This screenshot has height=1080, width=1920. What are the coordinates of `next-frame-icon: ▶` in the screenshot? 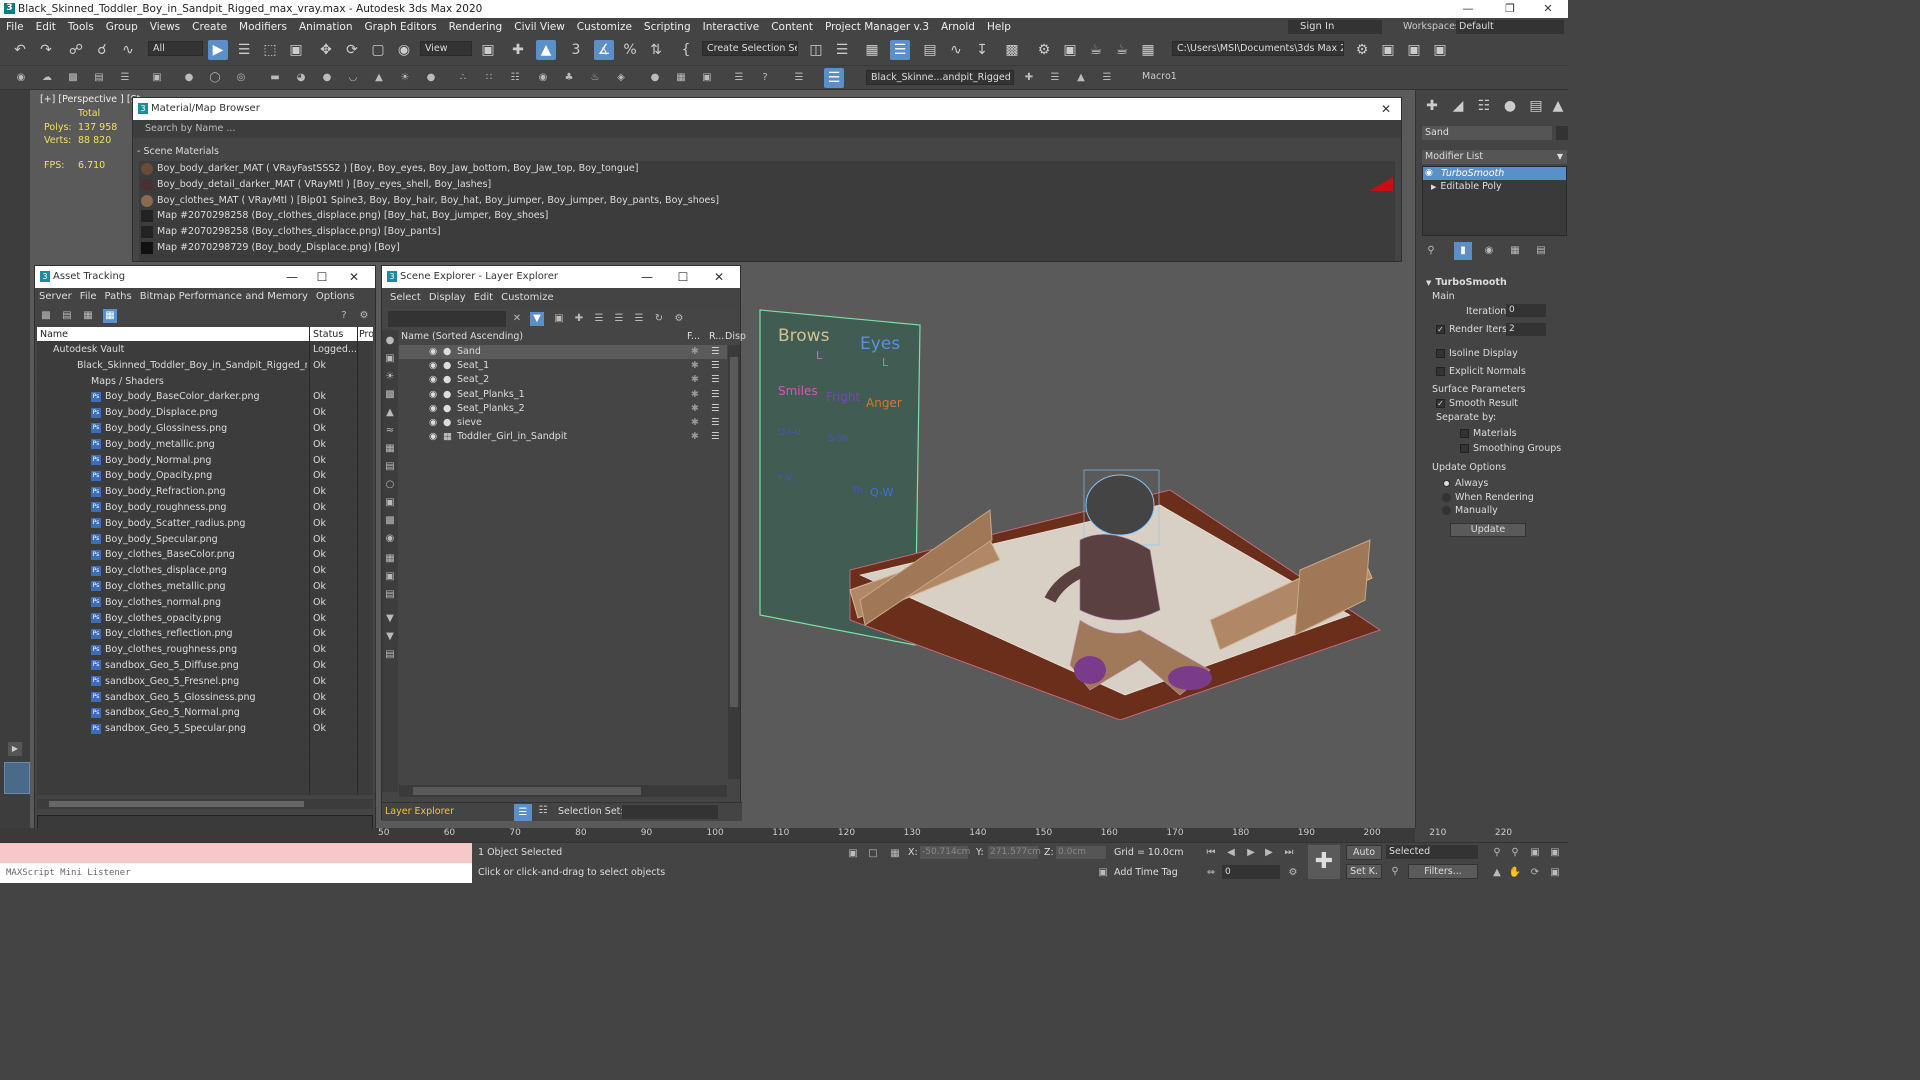 It's located at (1269, 853).